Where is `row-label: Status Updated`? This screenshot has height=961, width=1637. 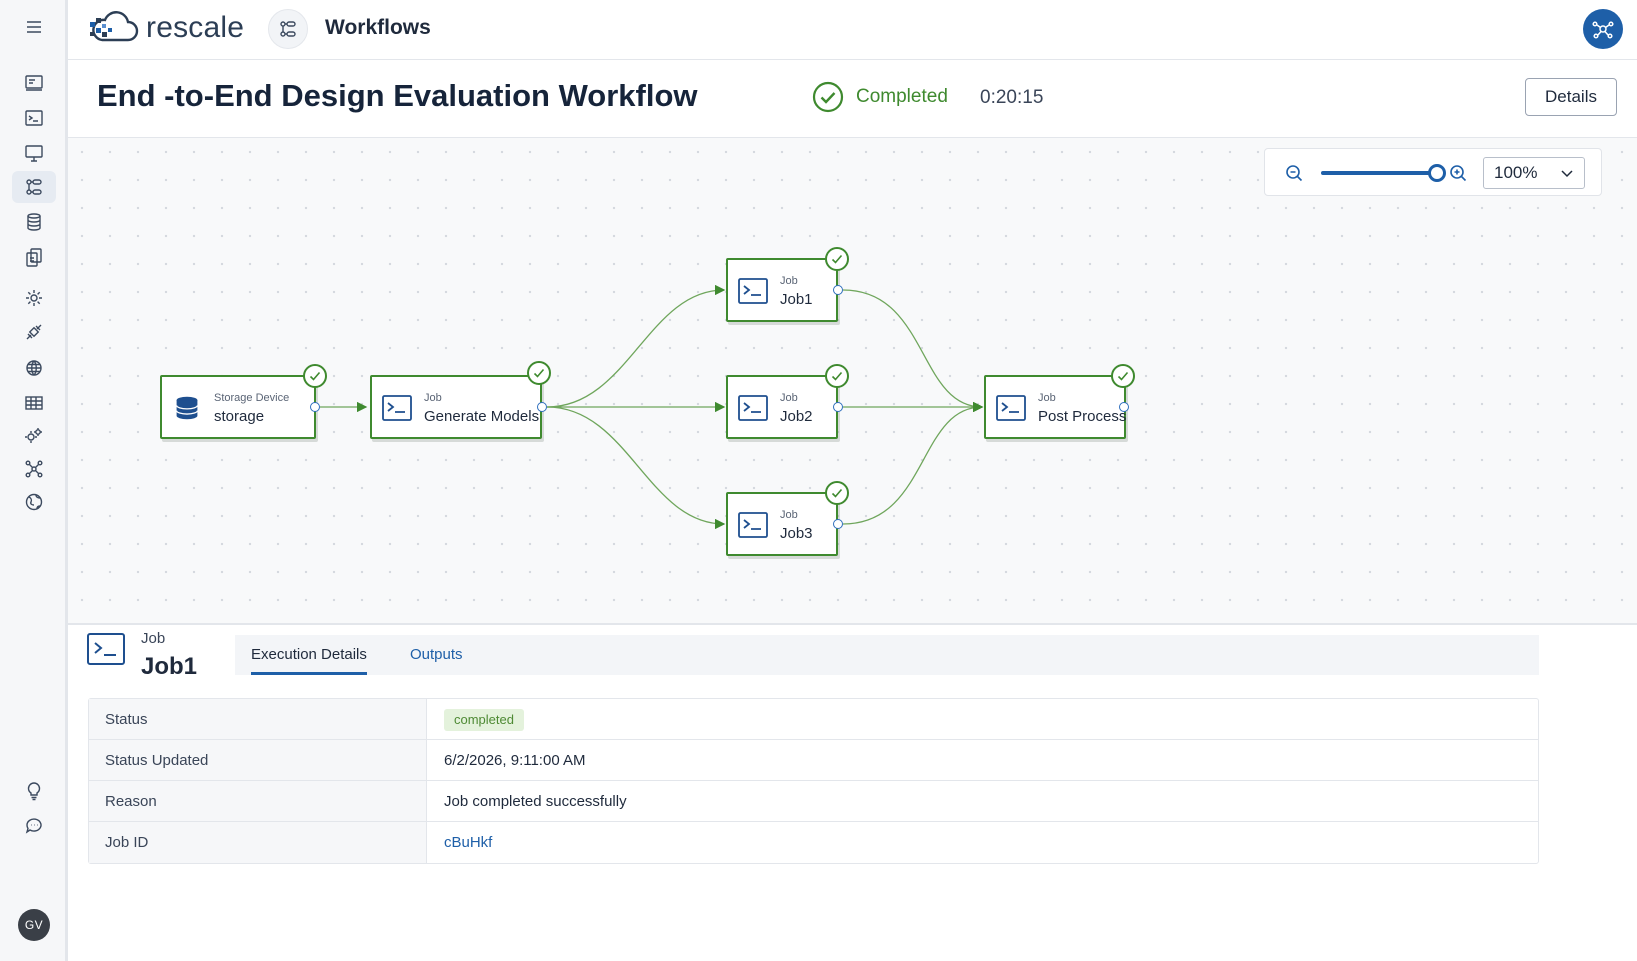 row-label: Status Updated is located at coordinates (258, 760).